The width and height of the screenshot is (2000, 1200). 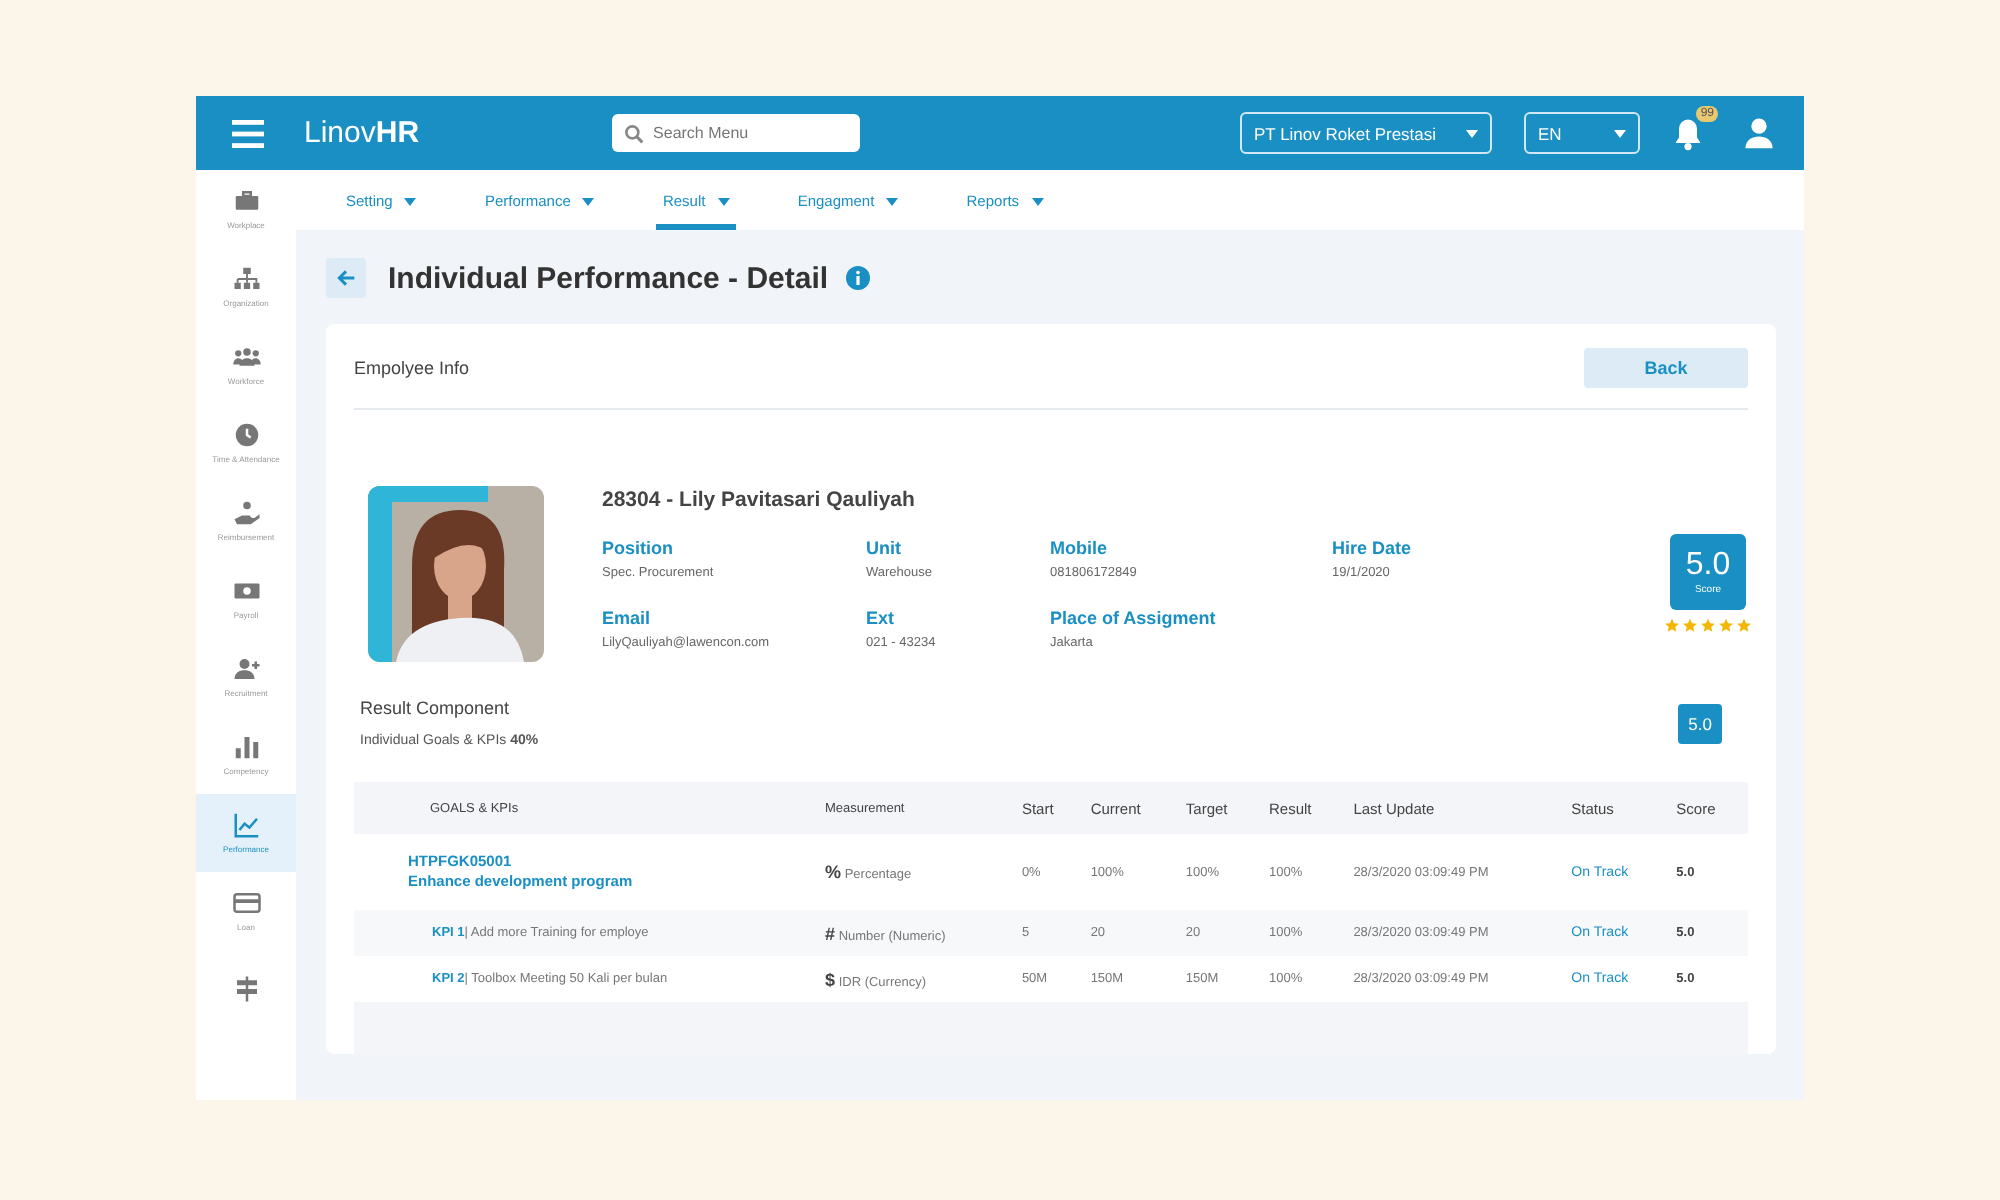 What do you see at coordinates (246, 747) in the screenshot?
I see `bar-chart-icon` at bounding box center [246, 747].